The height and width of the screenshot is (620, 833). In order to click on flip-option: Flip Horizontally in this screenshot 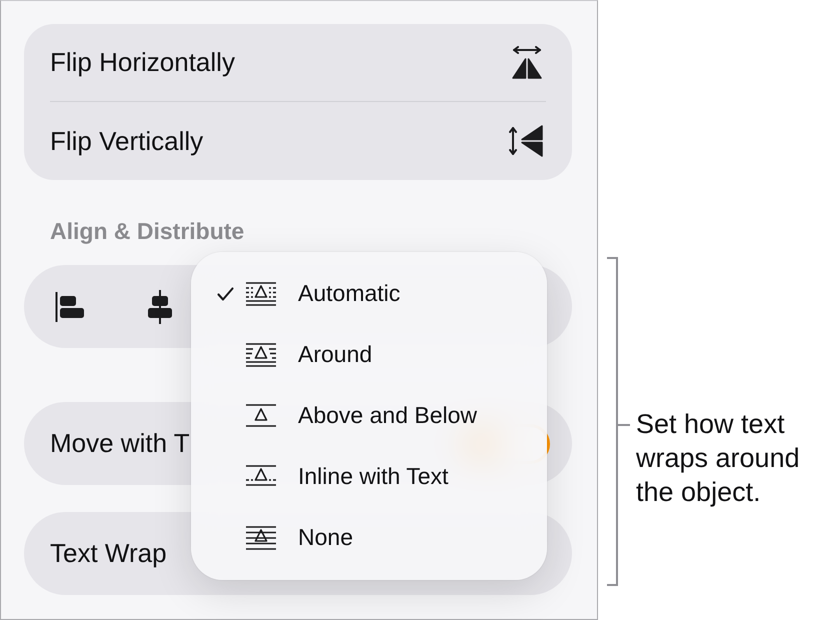, I will do `click(298, 62)`.